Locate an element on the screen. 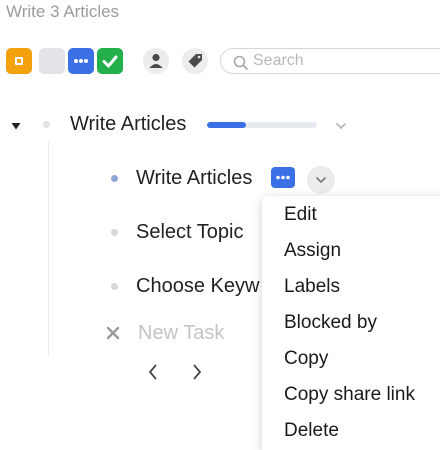 This screenshot has width=440, height=450. new-task-label: New Task is located at coordinates (181, 333).